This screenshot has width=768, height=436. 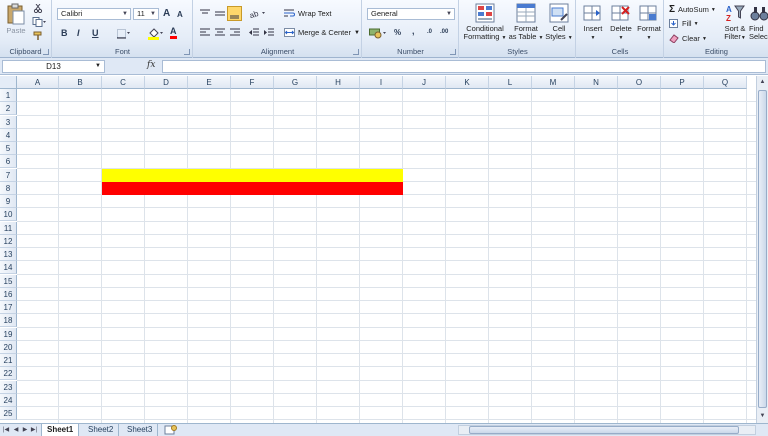 What do you see at coordinates (8, 361) in the screenshot?
I see `row-header-21: 21` at bounding box center [8, 361].